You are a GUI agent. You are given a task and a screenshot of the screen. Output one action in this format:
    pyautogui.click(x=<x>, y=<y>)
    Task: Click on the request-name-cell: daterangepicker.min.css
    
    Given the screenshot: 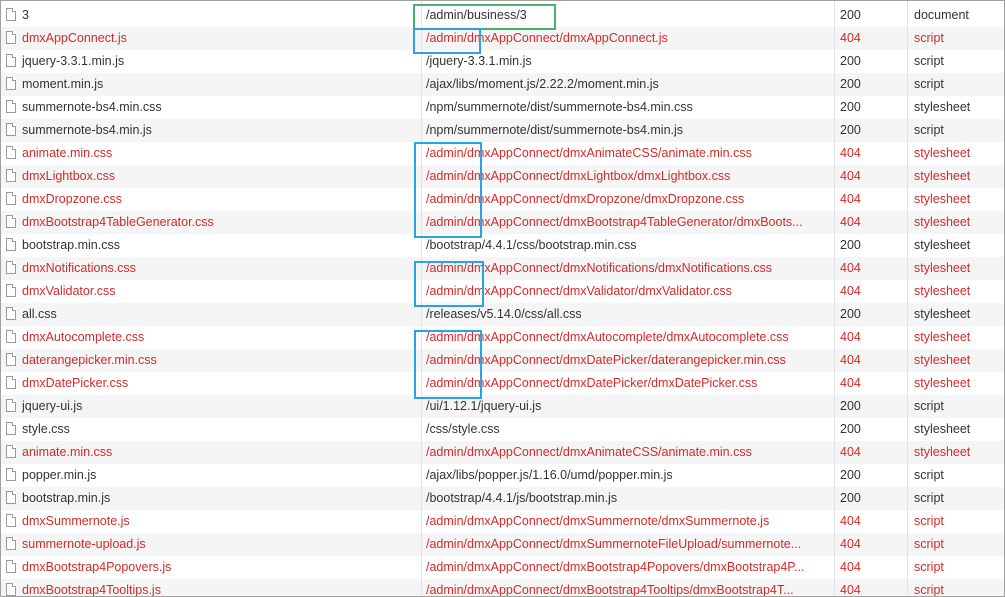 What is the action you would take?
    pyautogui.click(x=212, y=360)
    